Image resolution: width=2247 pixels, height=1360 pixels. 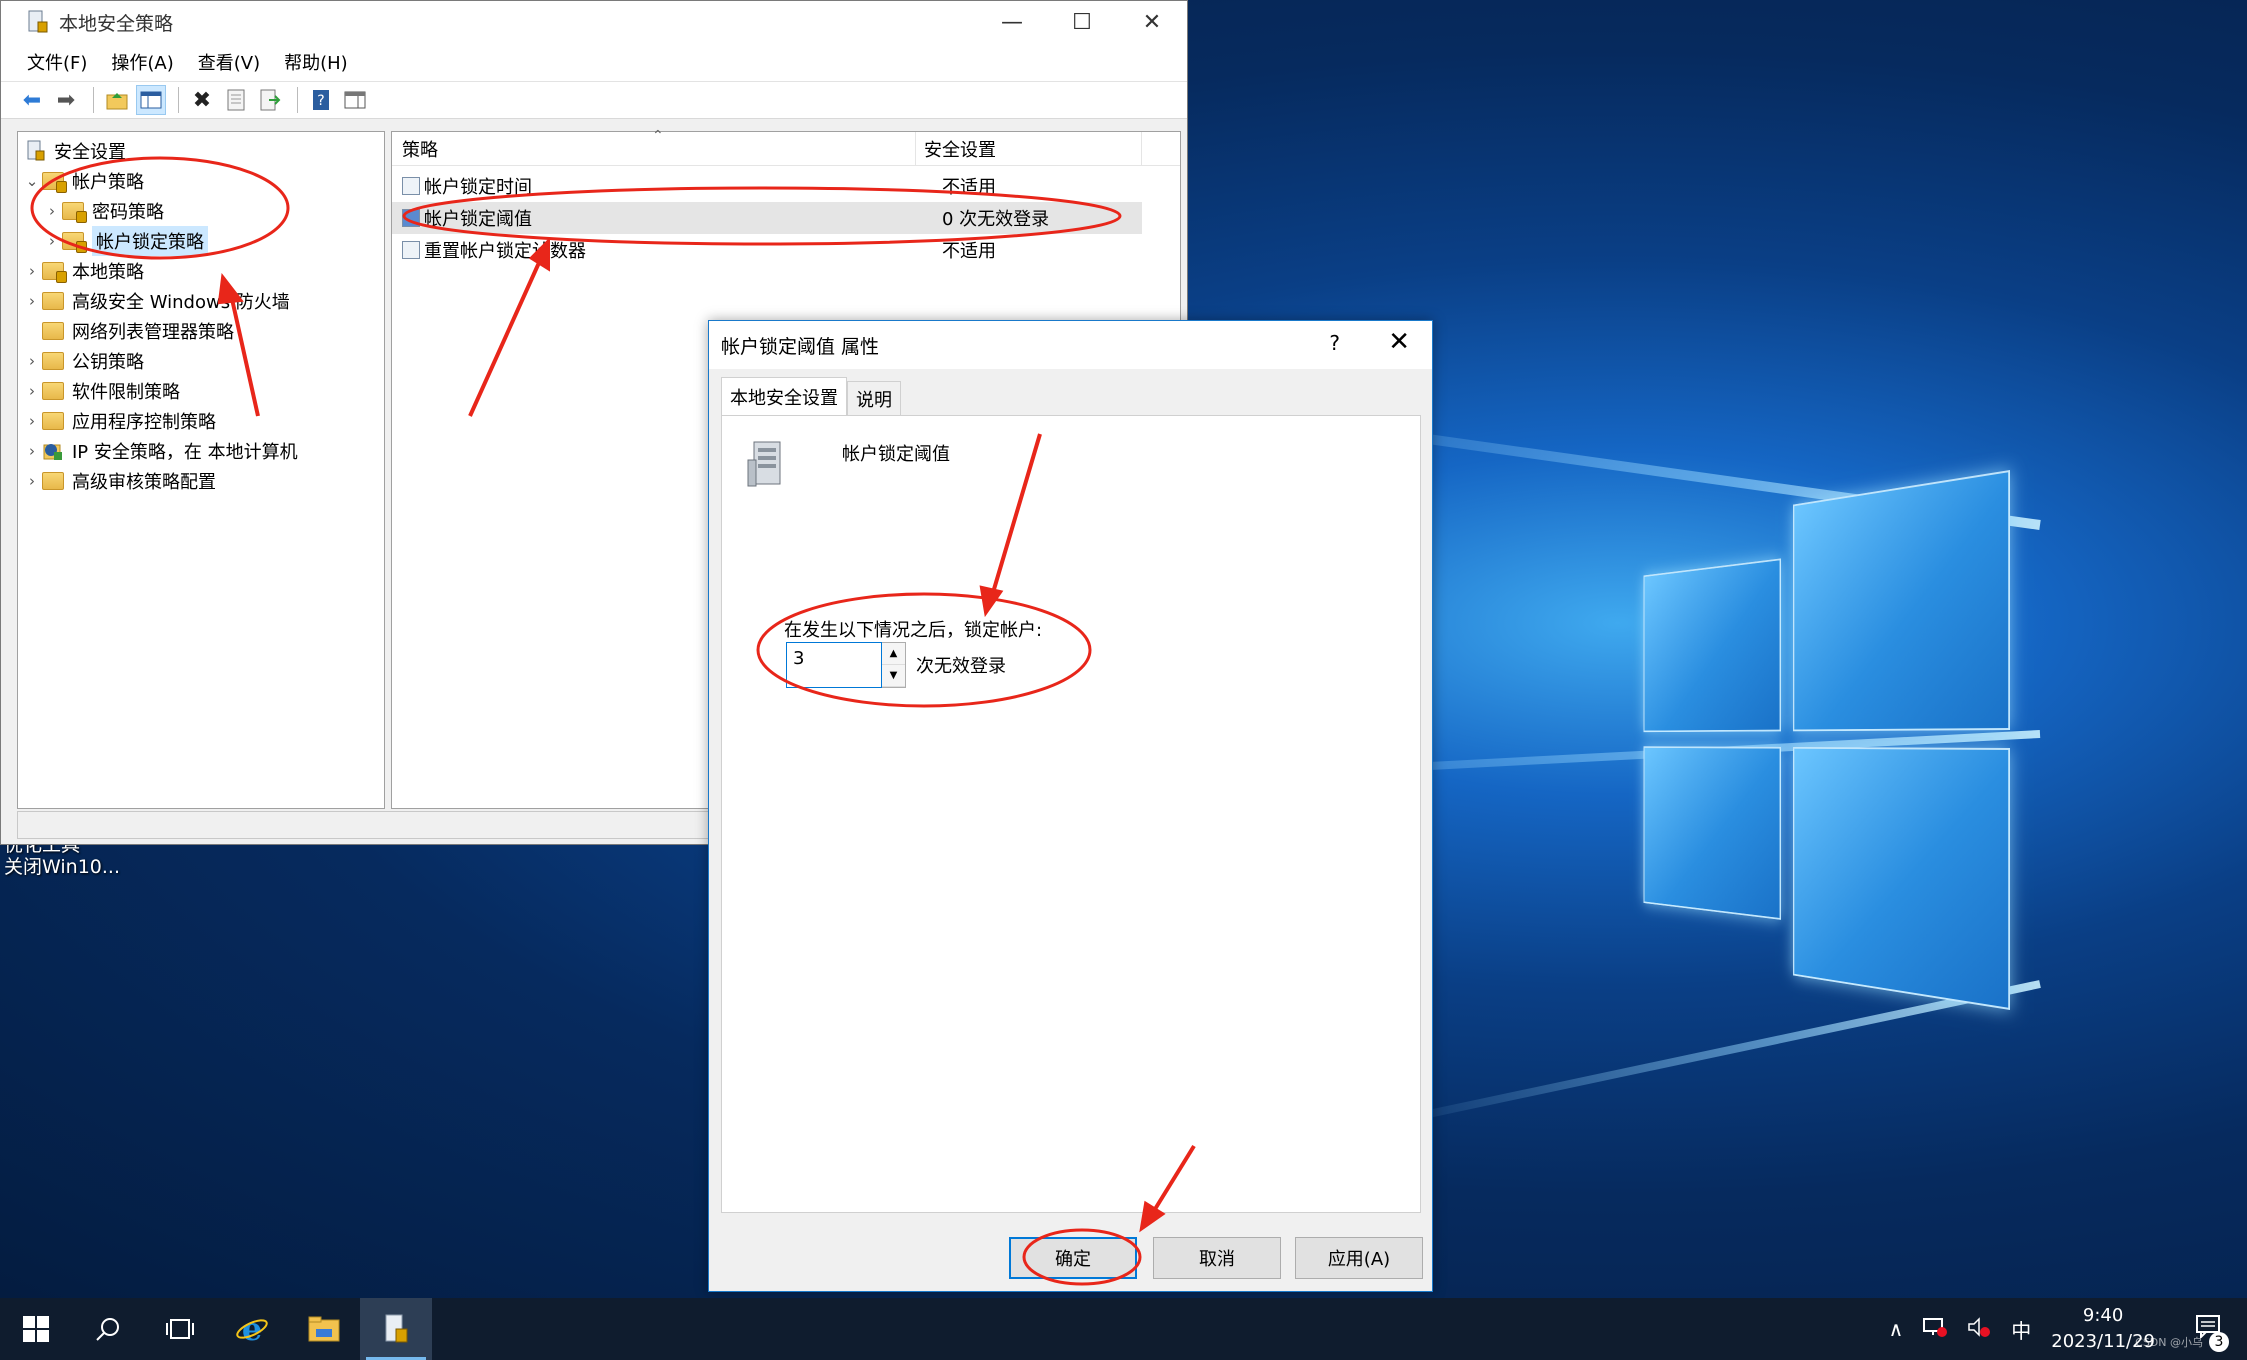 What do you see at coordinates (181, 302) in the screenshot?
I see `tree-label: 高级安全 Windows 防火墙` at bounding box center [181, 302].